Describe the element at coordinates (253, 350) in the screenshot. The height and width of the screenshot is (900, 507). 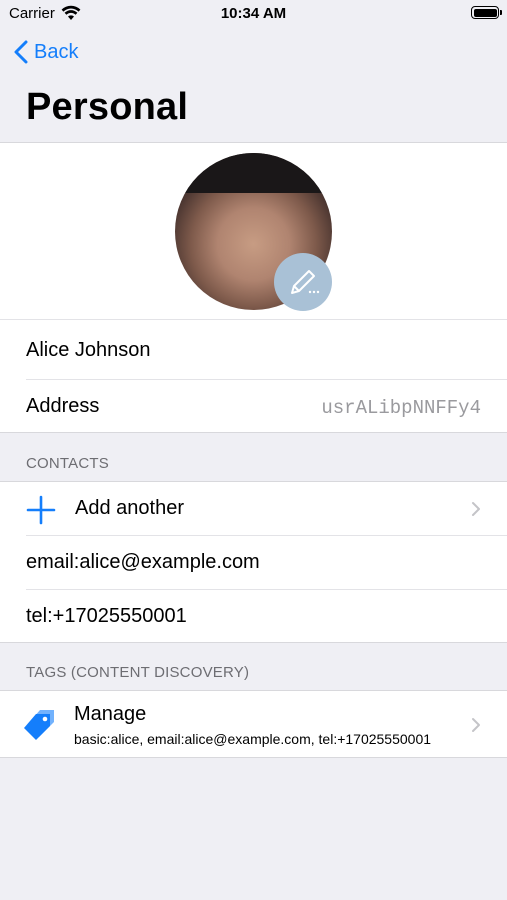
I see `name-row: Alice Johnson` at that location.